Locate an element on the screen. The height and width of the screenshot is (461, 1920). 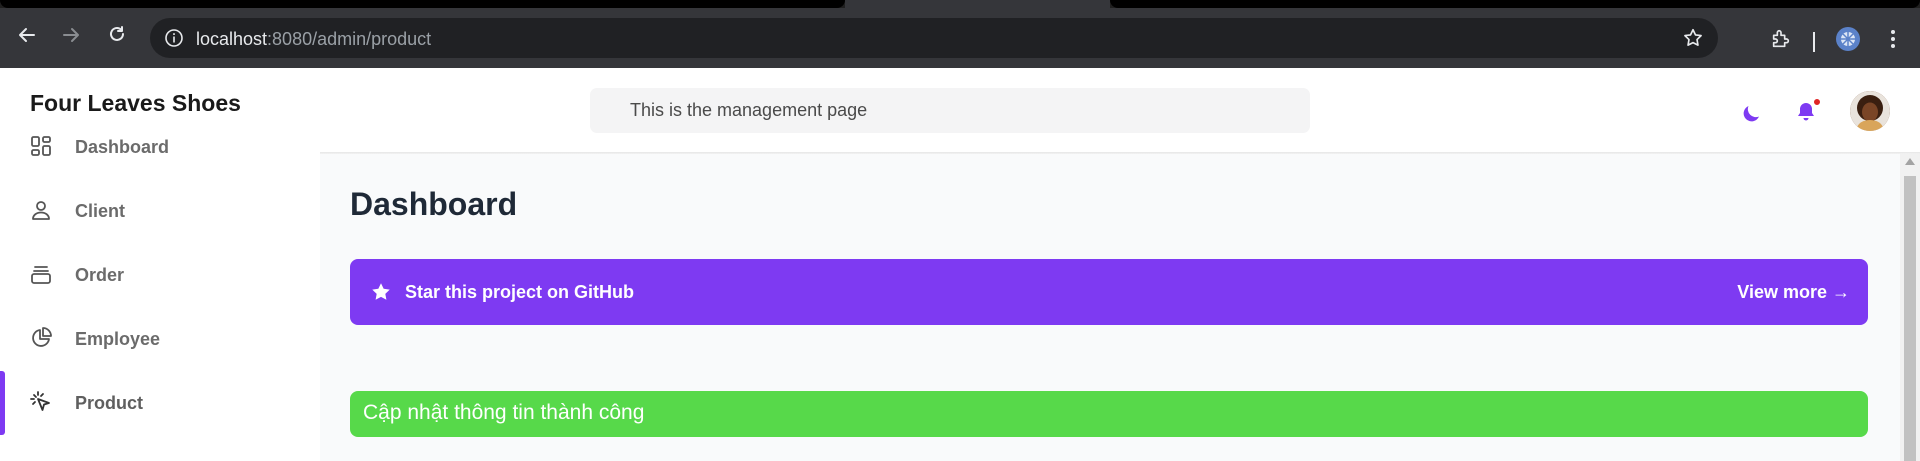
sidebar-item-label: Client is located at coordinates (100, 211).